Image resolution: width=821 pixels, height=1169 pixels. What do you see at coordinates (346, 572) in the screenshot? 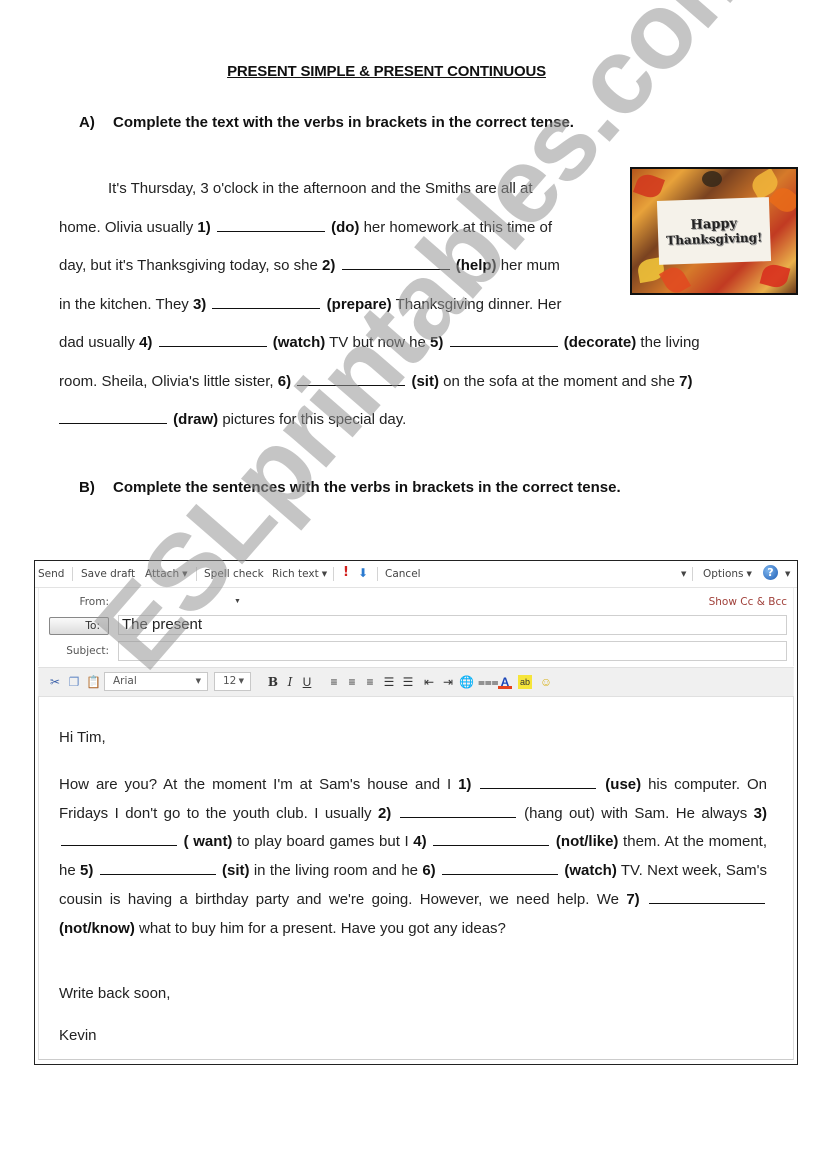
I see `high-importance-icon: !` at bounding box center [346, 572].